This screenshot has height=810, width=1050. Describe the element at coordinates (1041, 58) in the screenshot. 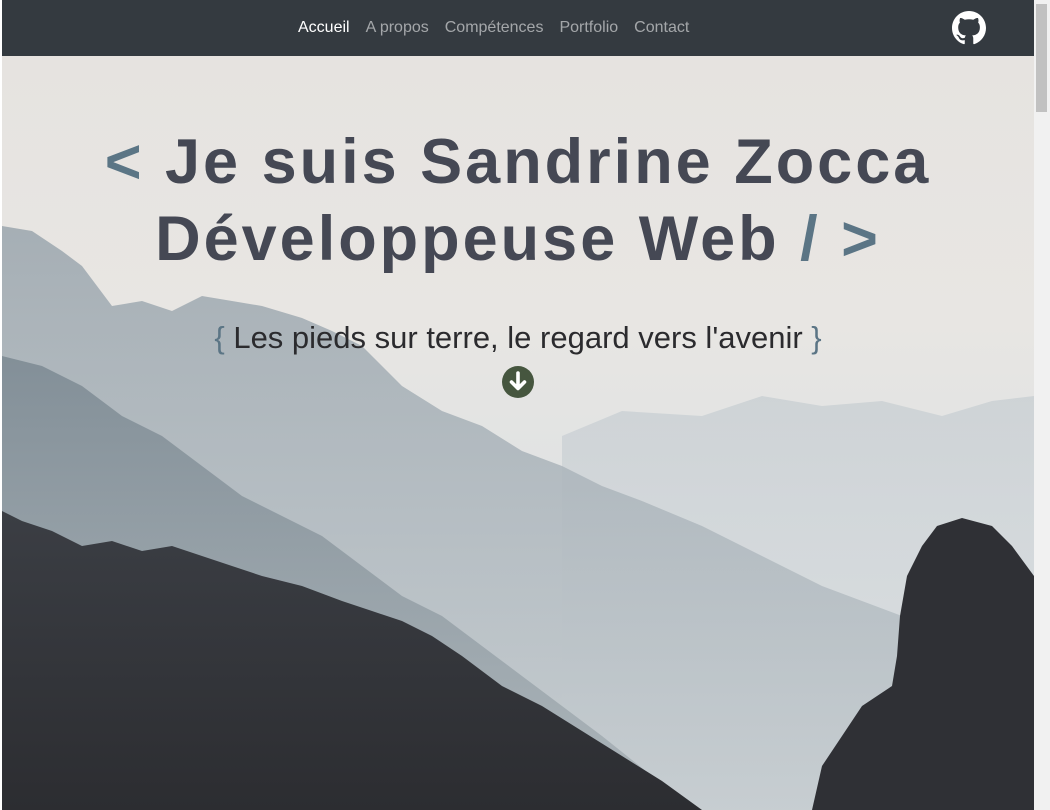

I see `scrollbar-thumb` at that location.